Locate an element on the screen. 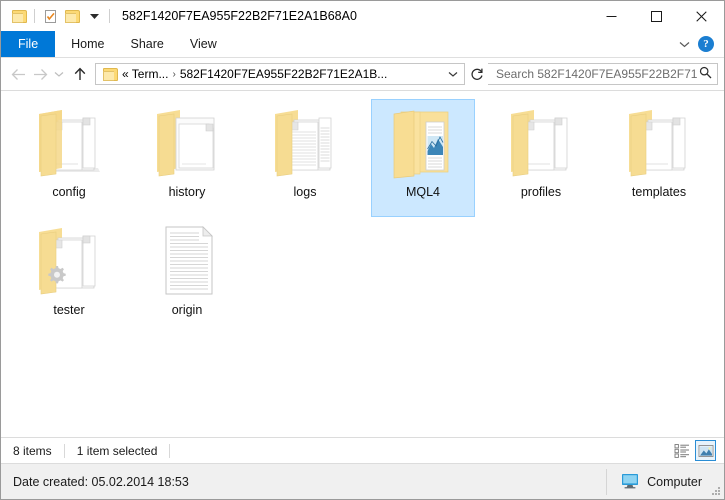  date-created-label: Date created: 05.02.2014 18:53 is located at coordinates (101, 481).